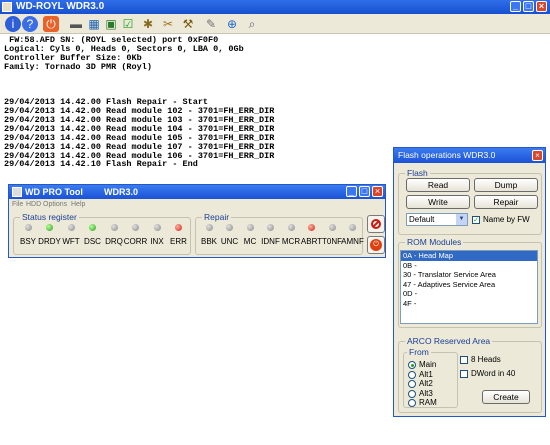 The image size is (550, 445). I want to click on repair-button: Repair, so click(506, 202).